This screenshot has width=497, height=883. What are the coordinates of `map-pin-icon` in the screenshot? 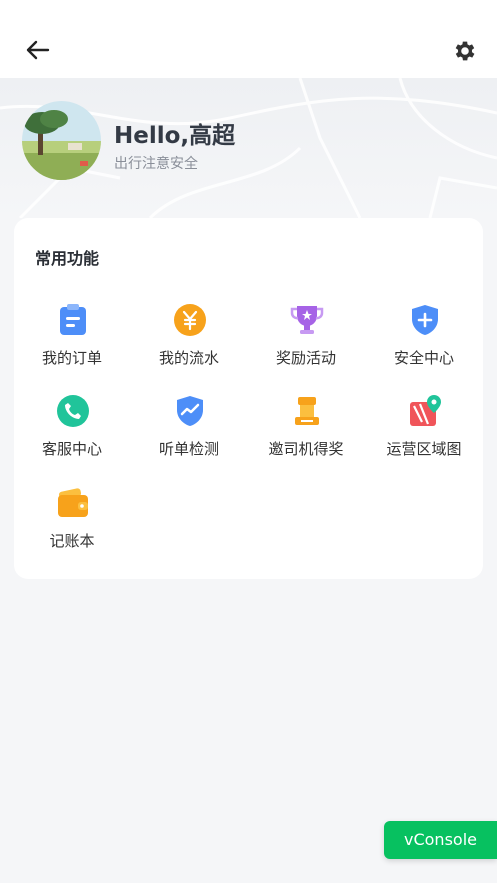 It's located at (425, 410).